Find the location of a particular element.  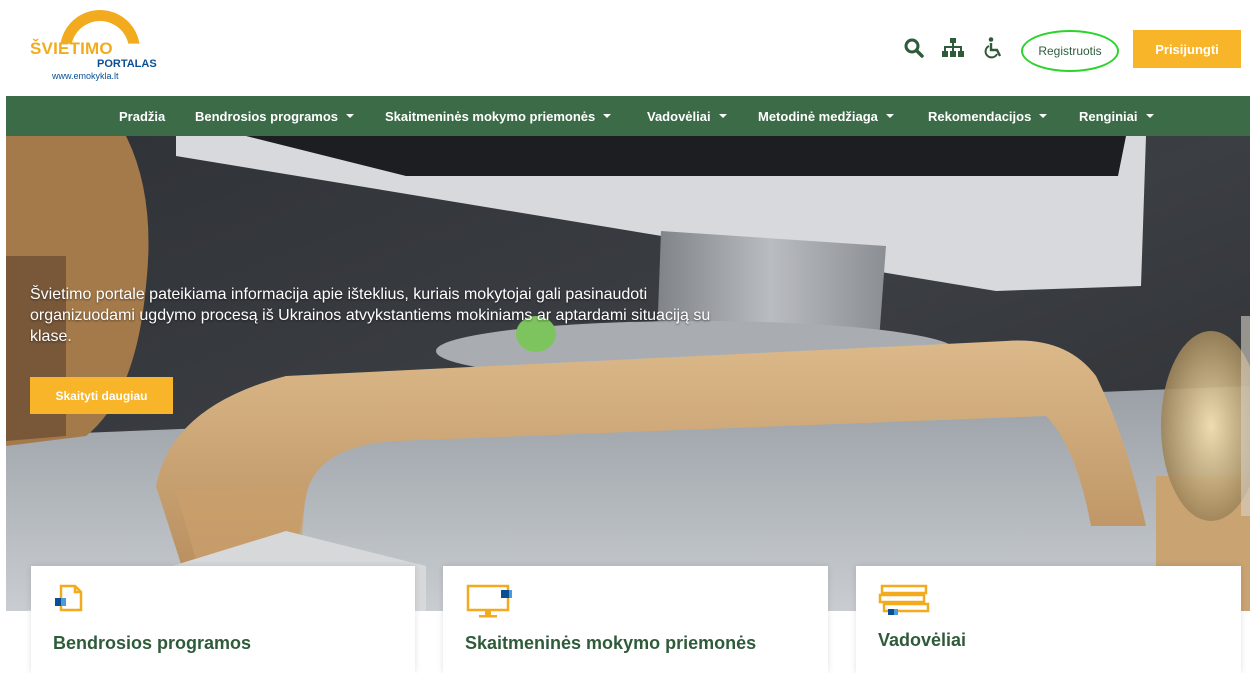

nav-item-label: Metodinė medžiaga is located at coordinates (818, 116).